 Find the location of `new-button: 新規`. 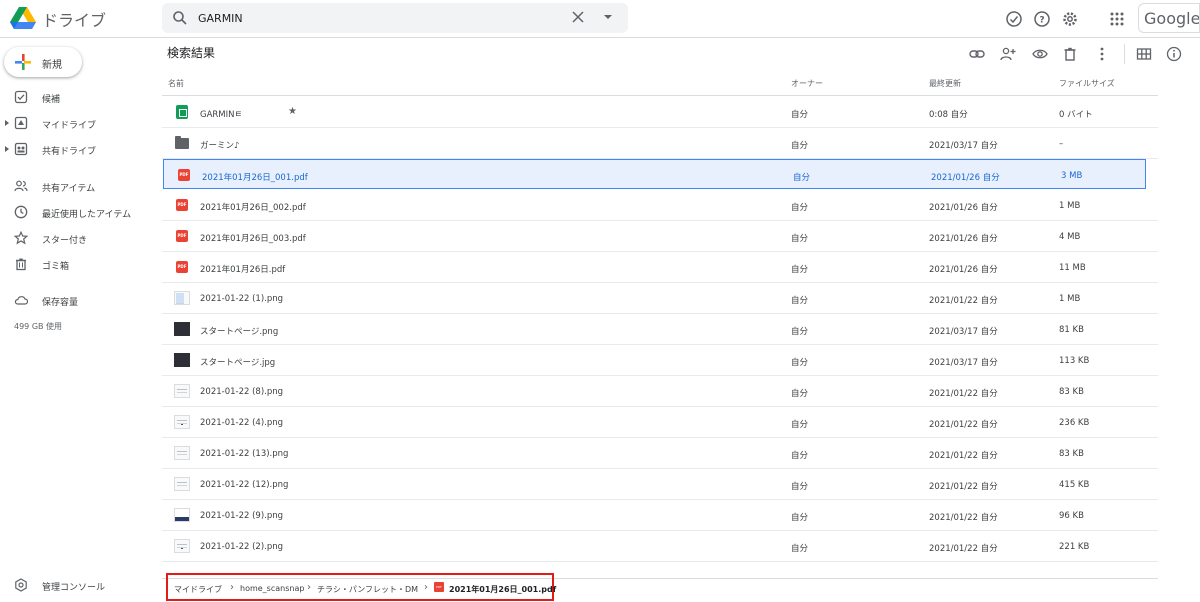

new-button: 新規 is located at coordinates (43, 62).